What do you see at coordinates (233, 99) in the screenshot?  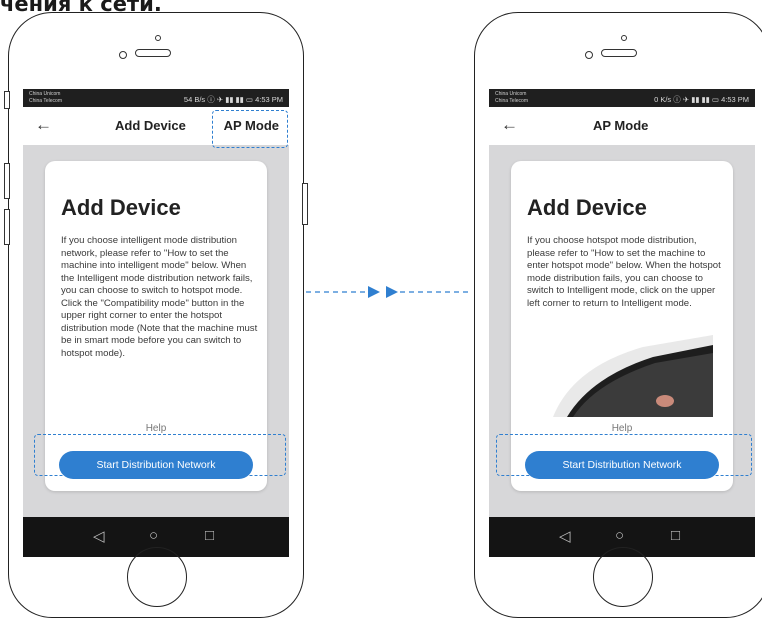 I see `status-indicators: 54 B/s ⓘ ✈ ▮▮ ▮▮ ▭ 4:53 PM` at bounding box center [233, 99].